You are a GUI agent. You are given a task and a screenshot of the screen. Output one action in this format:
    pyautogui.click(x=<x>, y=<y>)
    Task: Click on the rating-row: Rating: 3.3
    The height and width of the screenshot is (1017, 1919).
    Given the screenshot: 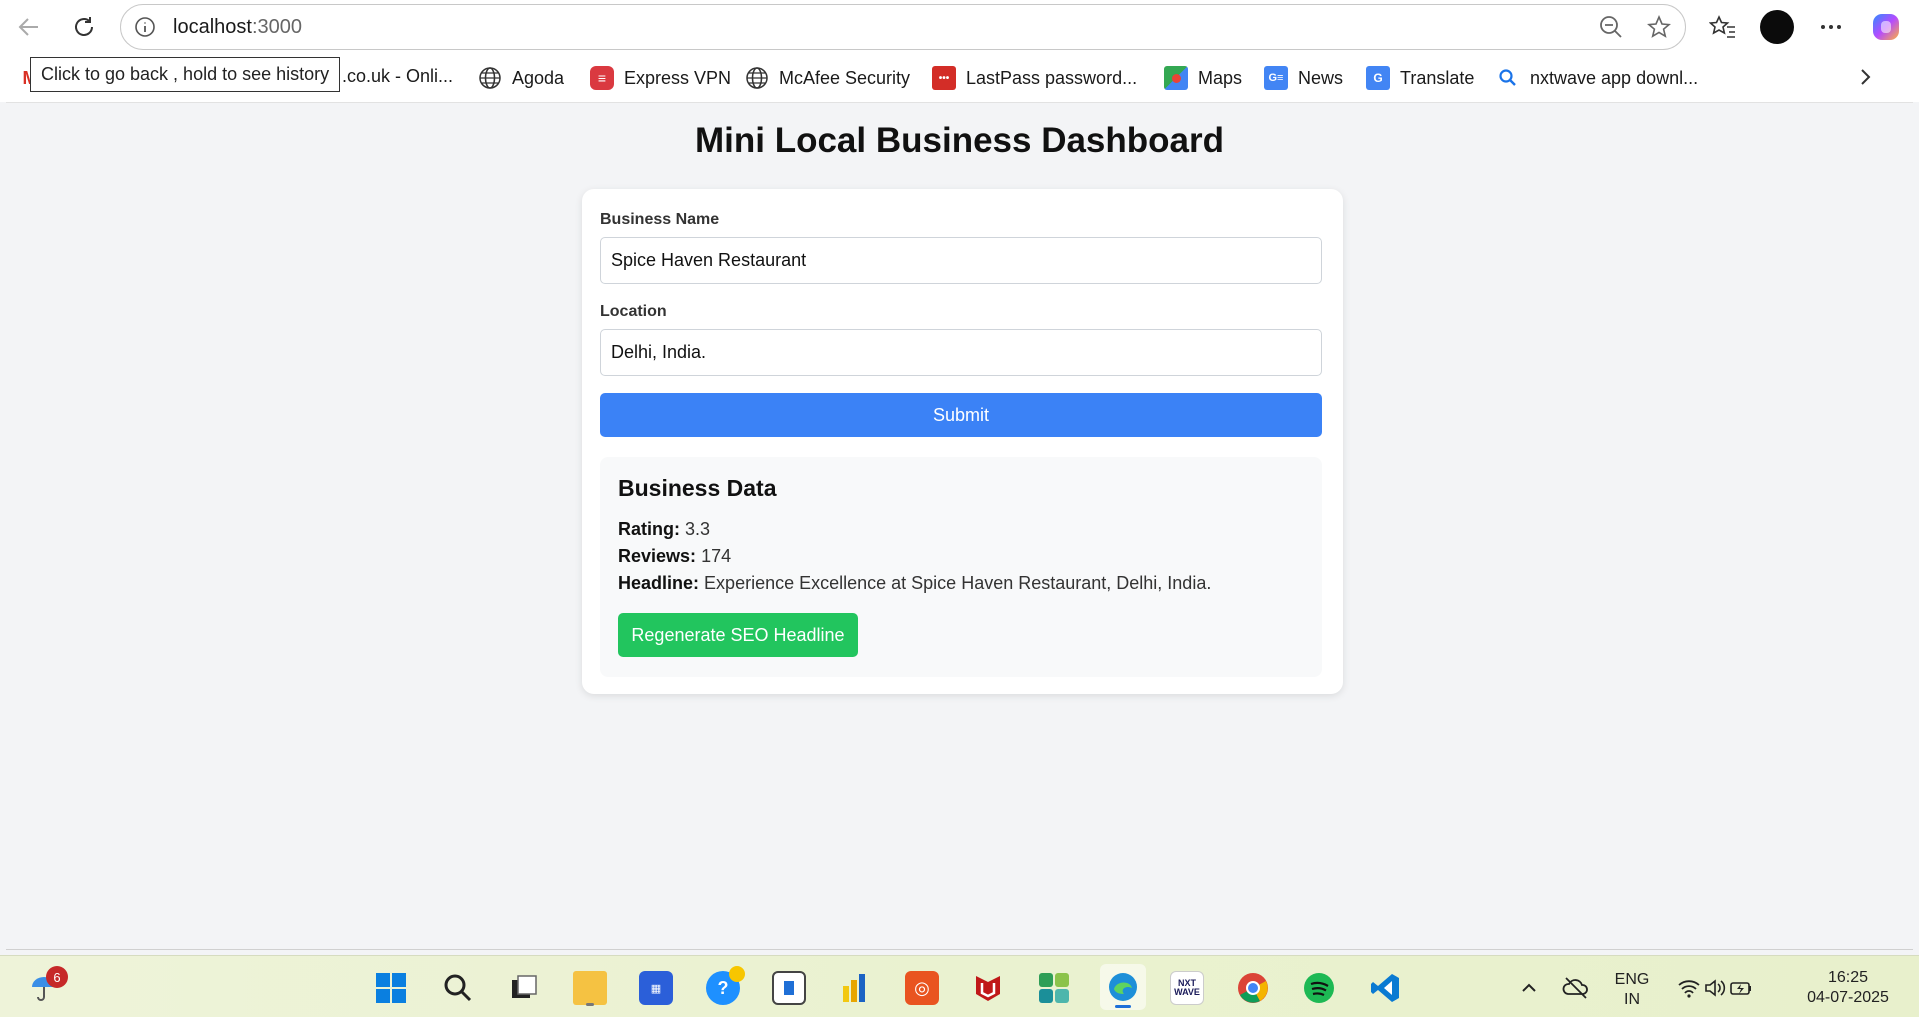 What is the action you would take?
    pyautogui.click(x=664, y=529)
    